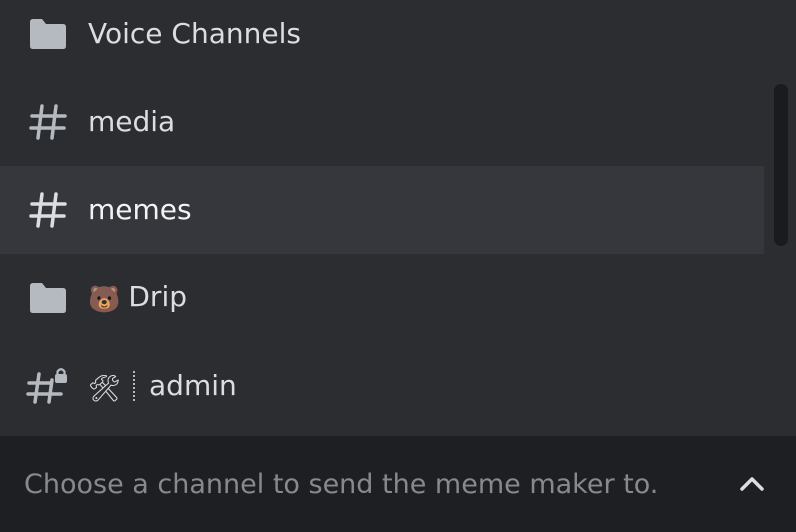 The image size is (796, 532). I want to click on bear-emoji-icon: 🐻, so click(104, 300).